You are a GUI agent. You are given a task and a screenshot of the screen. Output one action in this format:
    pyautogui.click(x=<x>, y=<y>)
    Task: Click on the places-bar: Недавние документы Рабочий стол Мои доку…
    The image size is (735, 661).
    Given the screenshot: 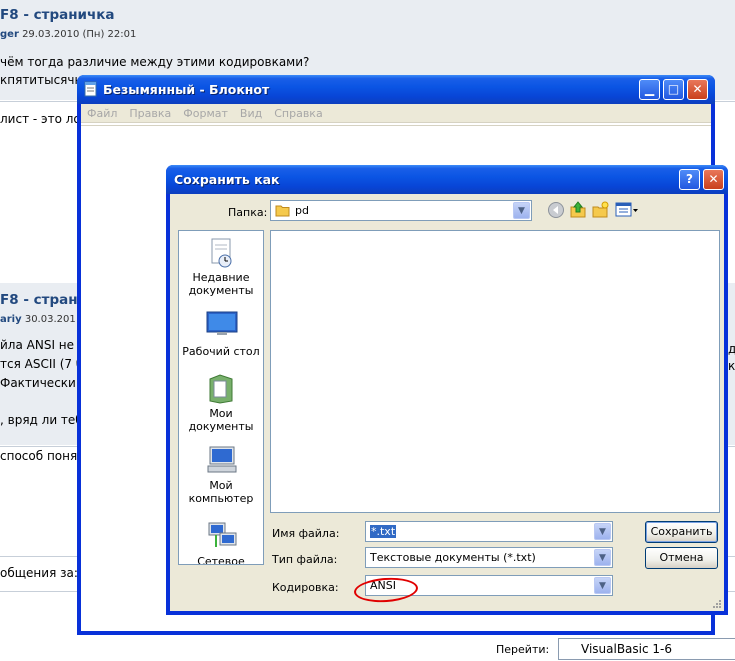 What is the action you would take?
    pyautogui.click(x=221, y=397)
    